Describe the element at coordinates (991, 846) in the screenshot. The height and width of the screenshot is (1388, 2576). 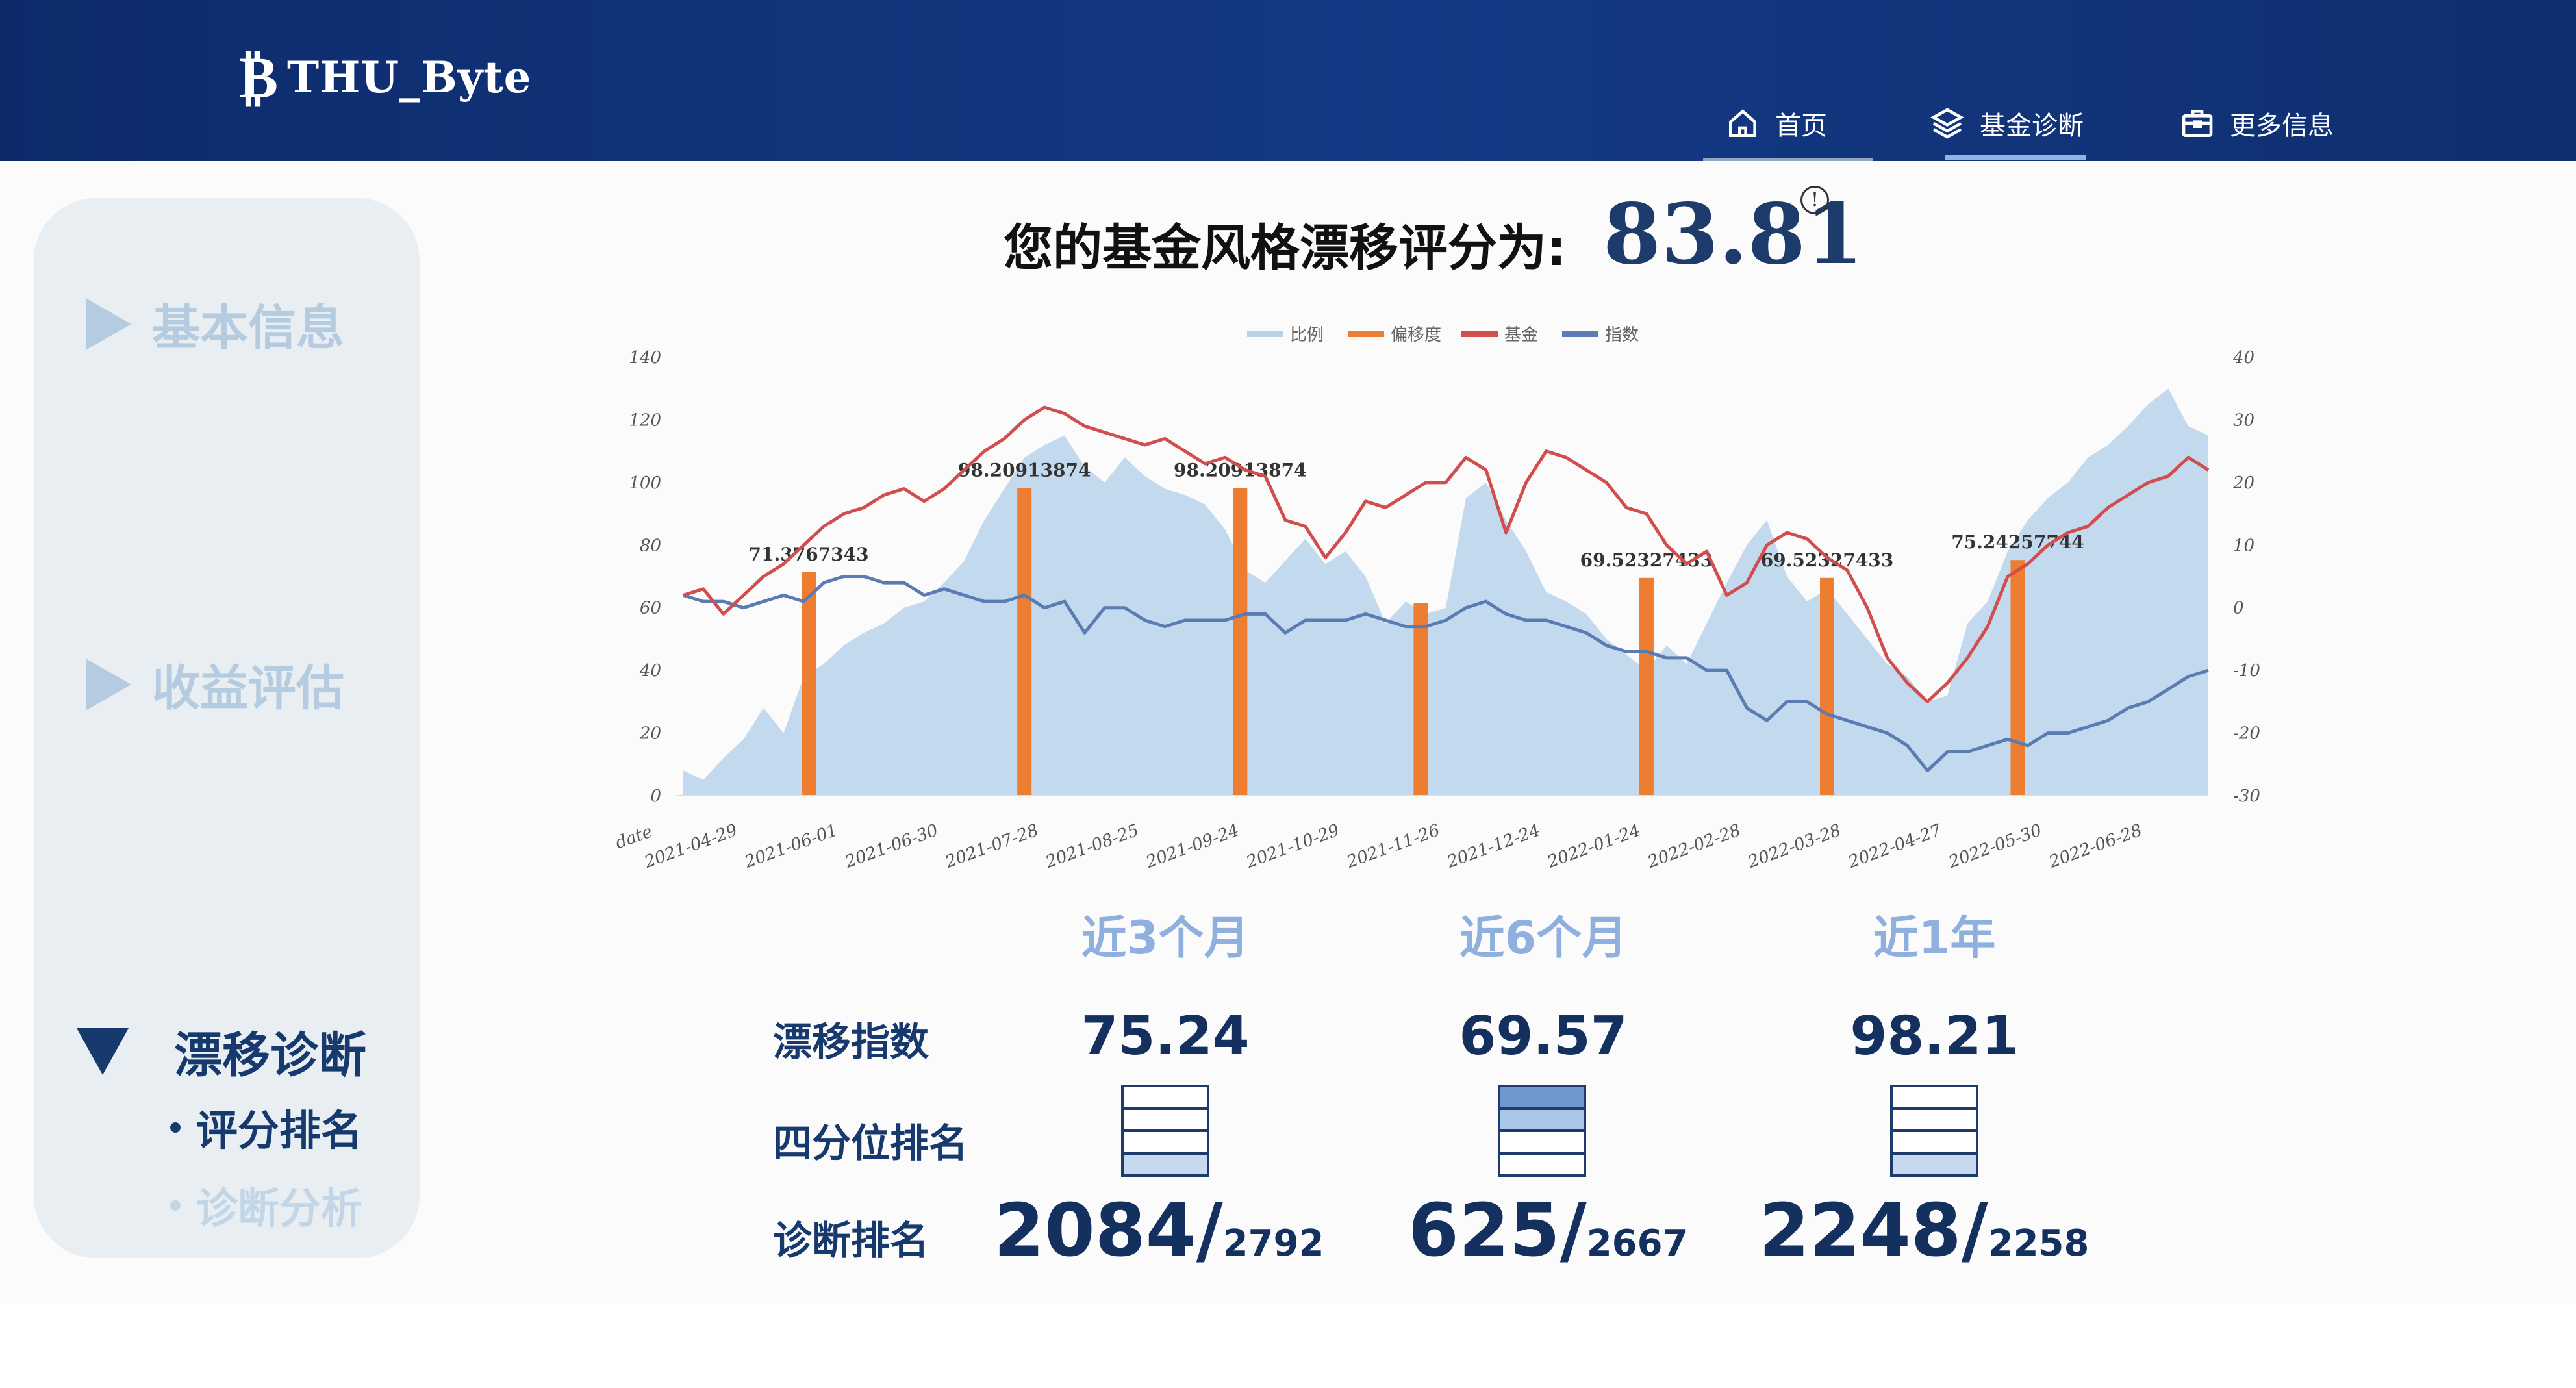
I see `x-tick-label: 2021-07-28` at that location.